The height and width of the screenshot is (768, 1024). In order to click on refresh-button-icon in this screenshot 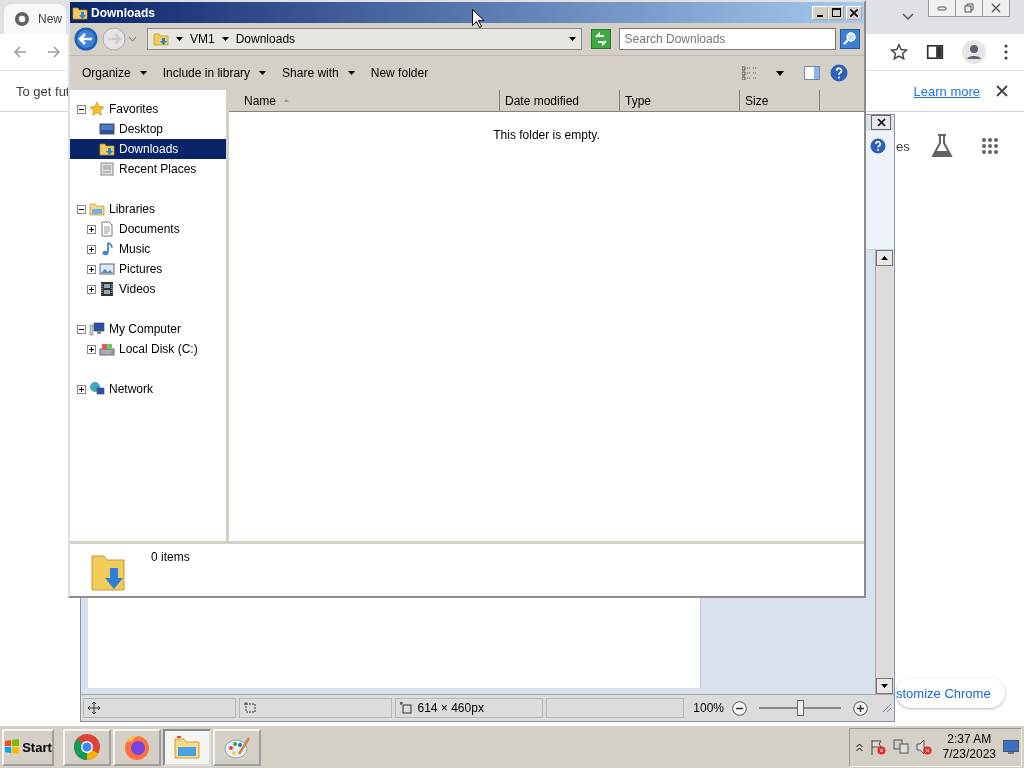, I will do `click(600, 39)`.